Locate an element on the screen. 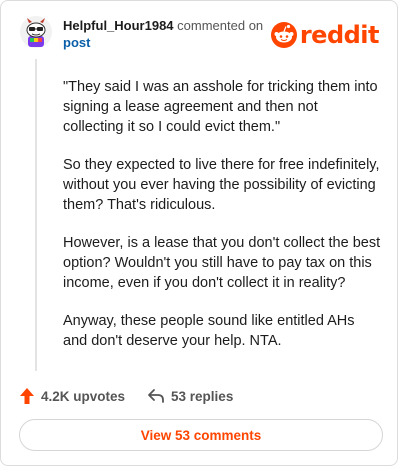  username-link: Helpful_Hour1984 is located at coordinates (118, 25).